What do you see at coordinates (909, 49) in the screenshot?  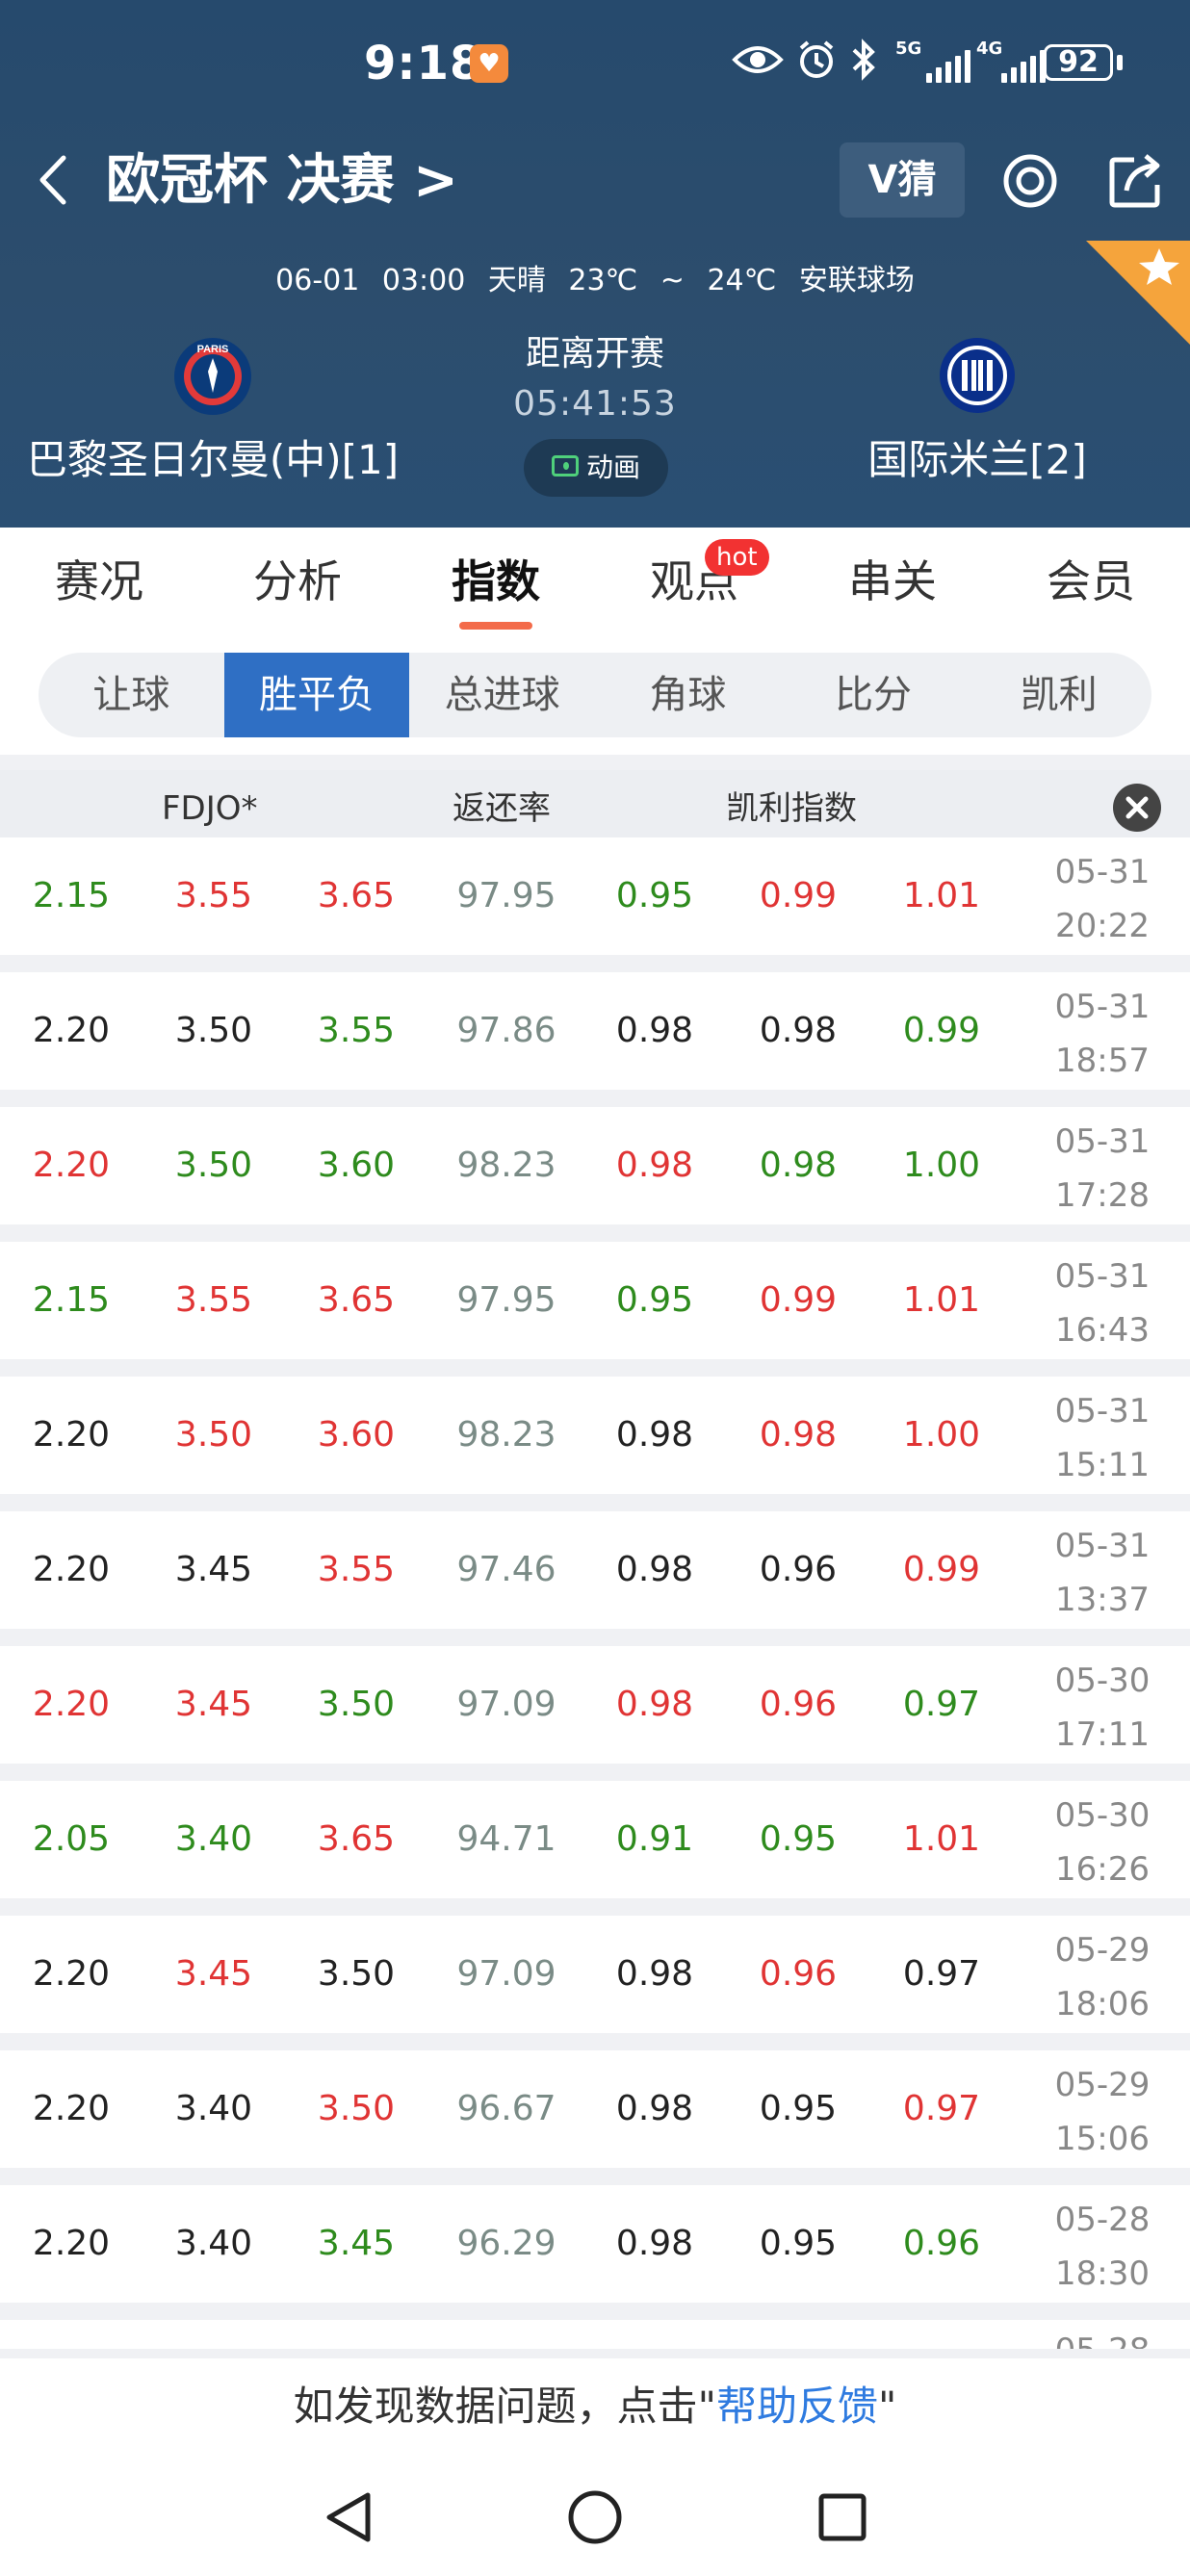 I see `network-type-label: 5G` at bounding box center [909, 49].